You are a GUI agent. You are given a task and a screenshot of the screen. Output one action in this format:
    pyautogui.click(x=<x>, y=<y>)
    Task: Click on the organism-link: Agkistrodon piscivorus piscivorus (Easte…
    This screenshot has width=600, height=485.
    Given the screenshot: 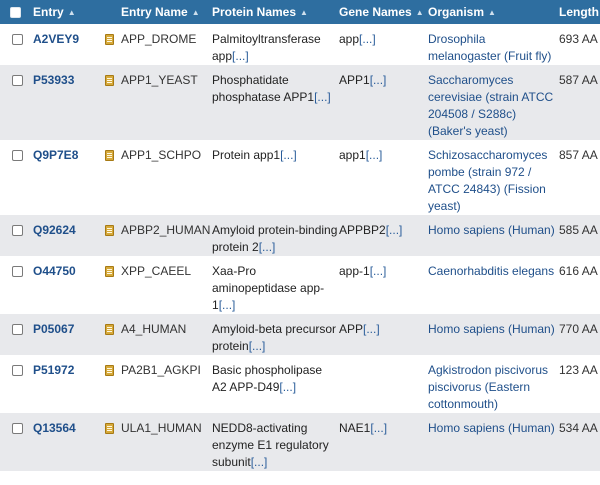 What is the action you would take?
    pyautogui.click(x=493, y=384)
    